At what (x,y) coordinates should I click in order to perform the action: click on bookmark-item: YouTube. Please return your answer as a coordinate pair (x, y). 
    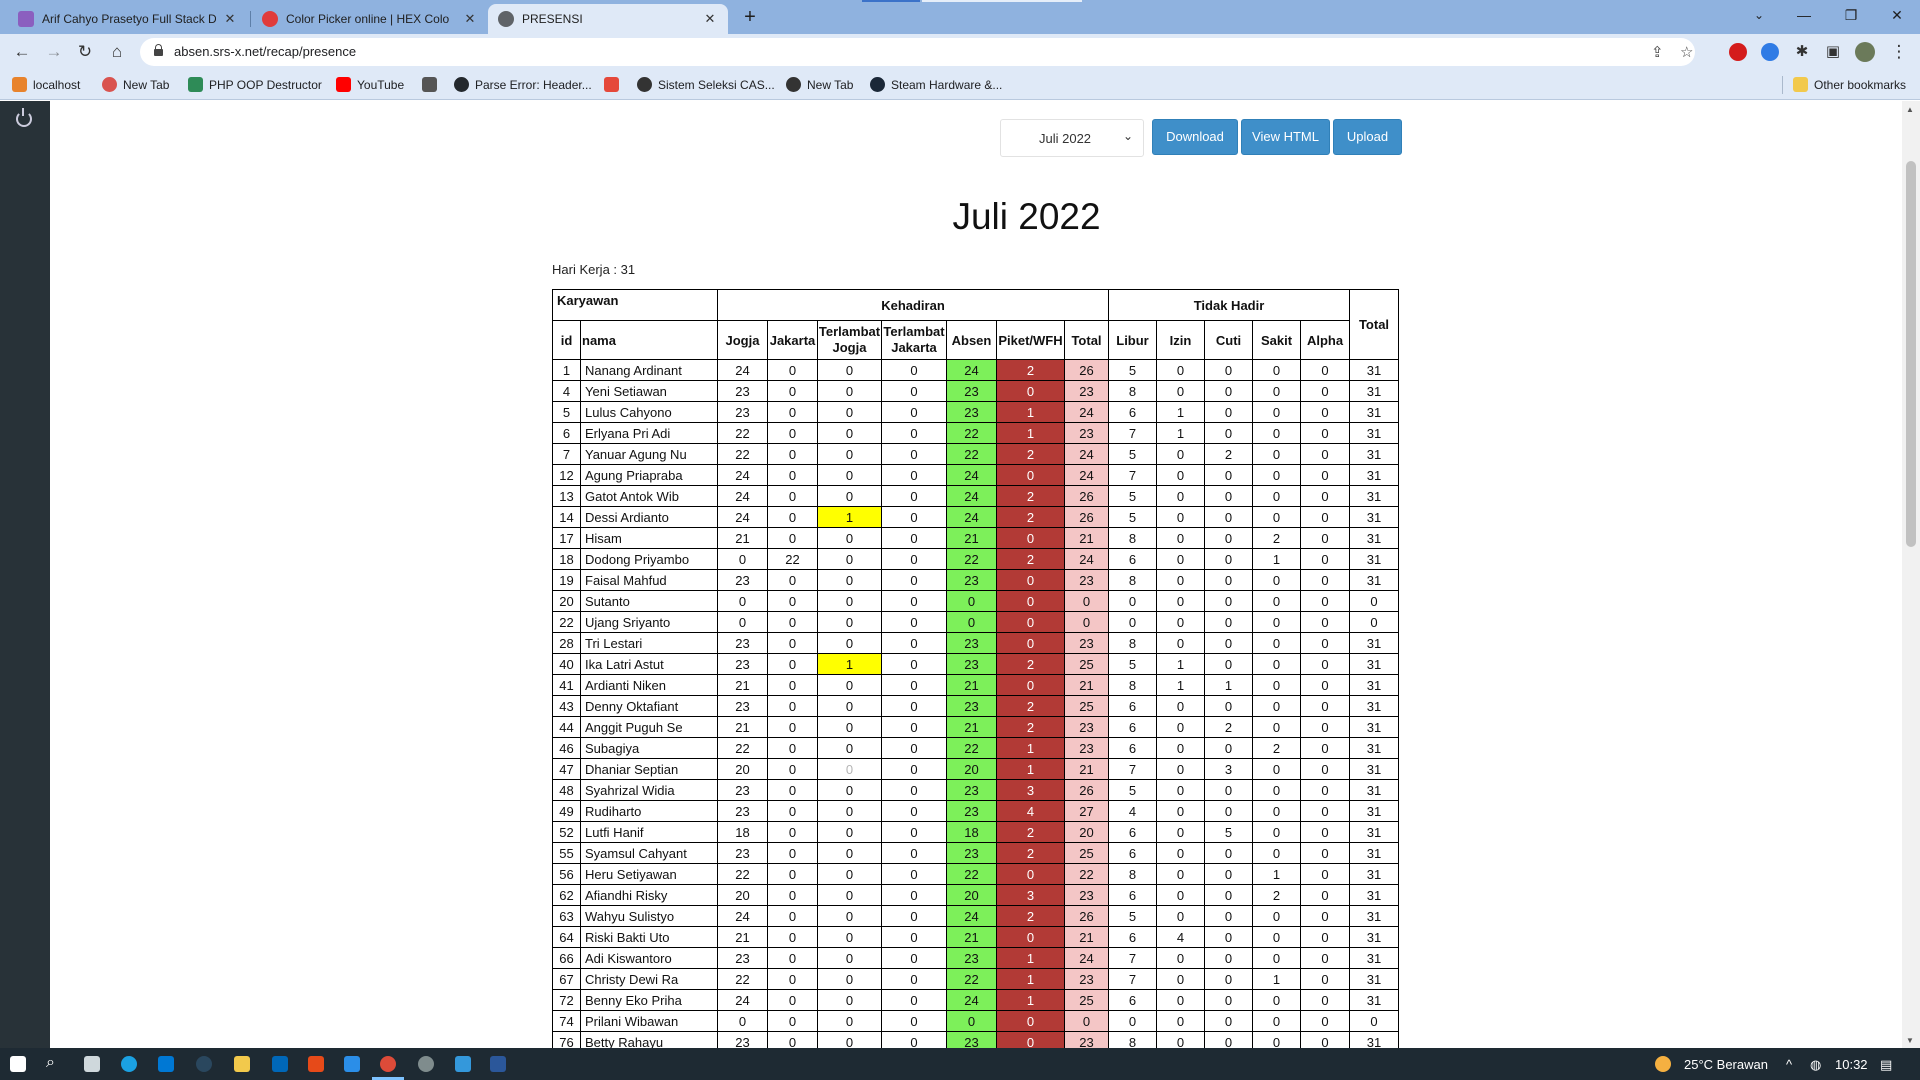
    Looking at the image, I should click on (370, 84).